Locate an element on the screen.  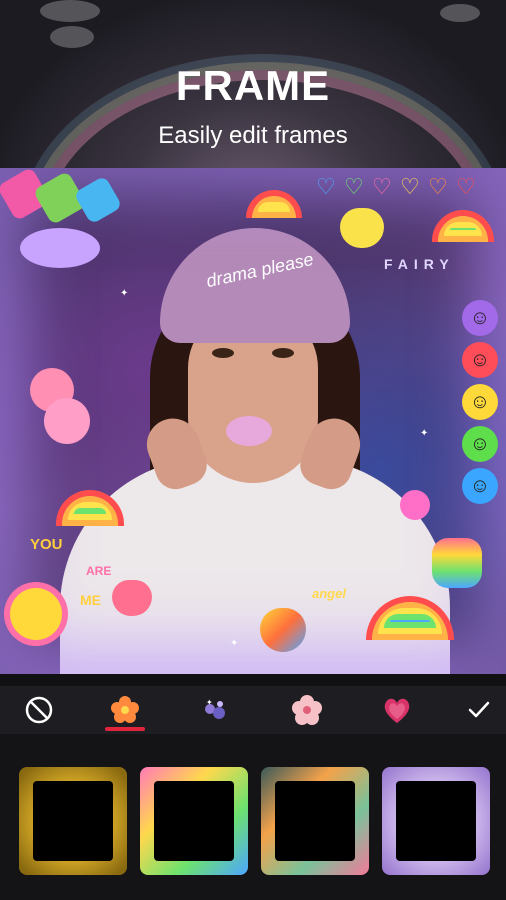
cloud-sticker is located at coordinates (60, 248).